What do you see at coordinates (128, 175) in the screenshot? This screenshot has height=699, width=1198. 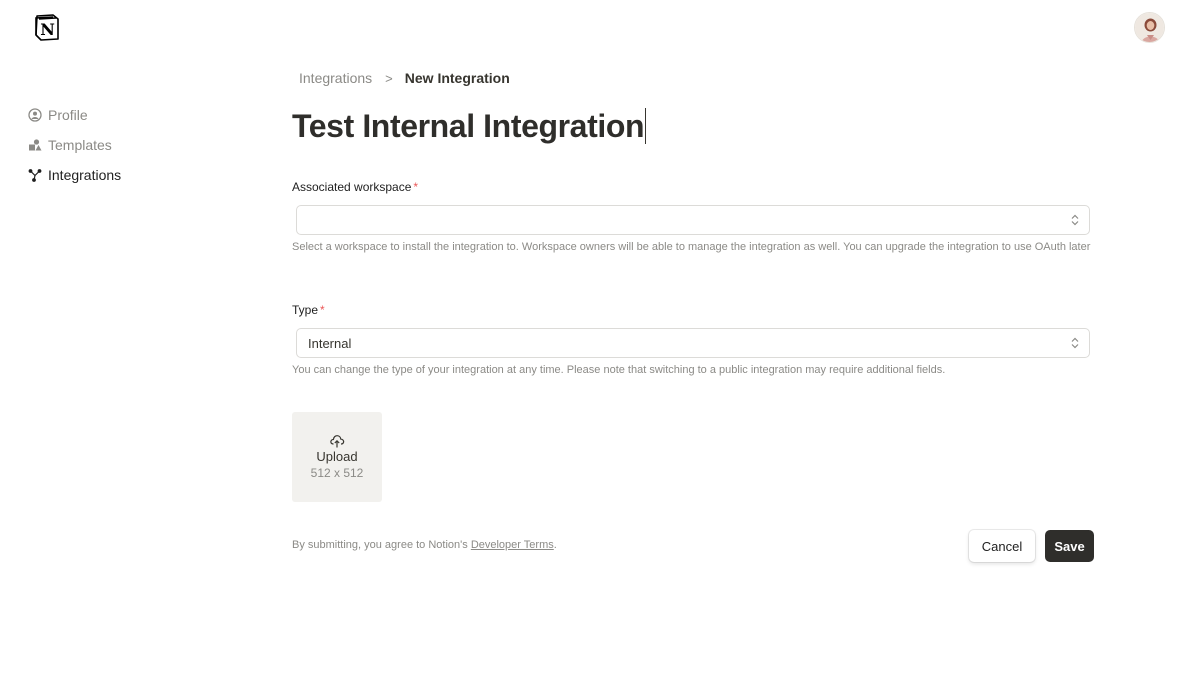 I see `sidebar-item-integrations: Integrations` at bounding box center [128, 175].